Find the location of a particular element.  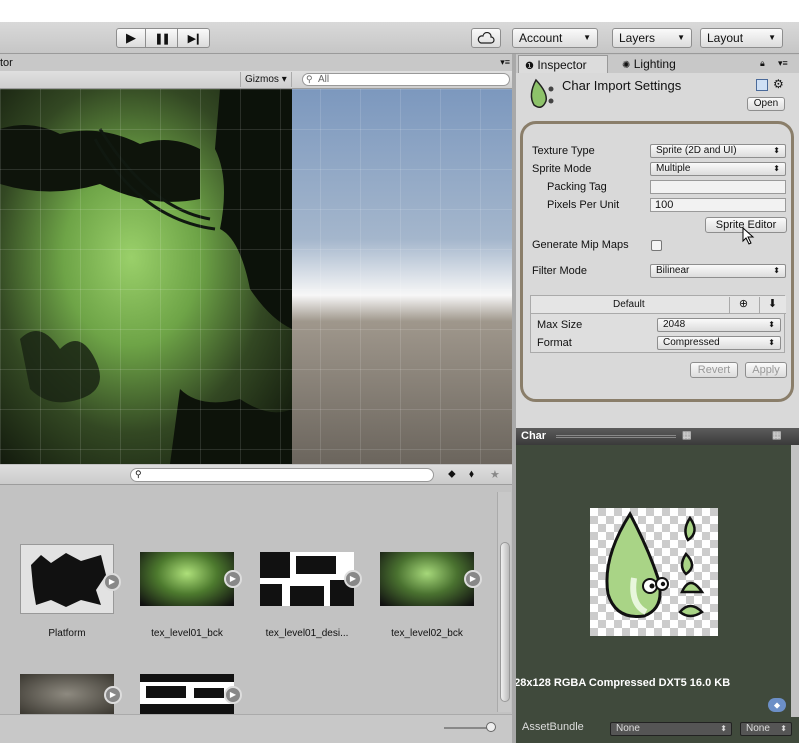

label-tag-icon: ⬥ is located at coordinates (777, 705).